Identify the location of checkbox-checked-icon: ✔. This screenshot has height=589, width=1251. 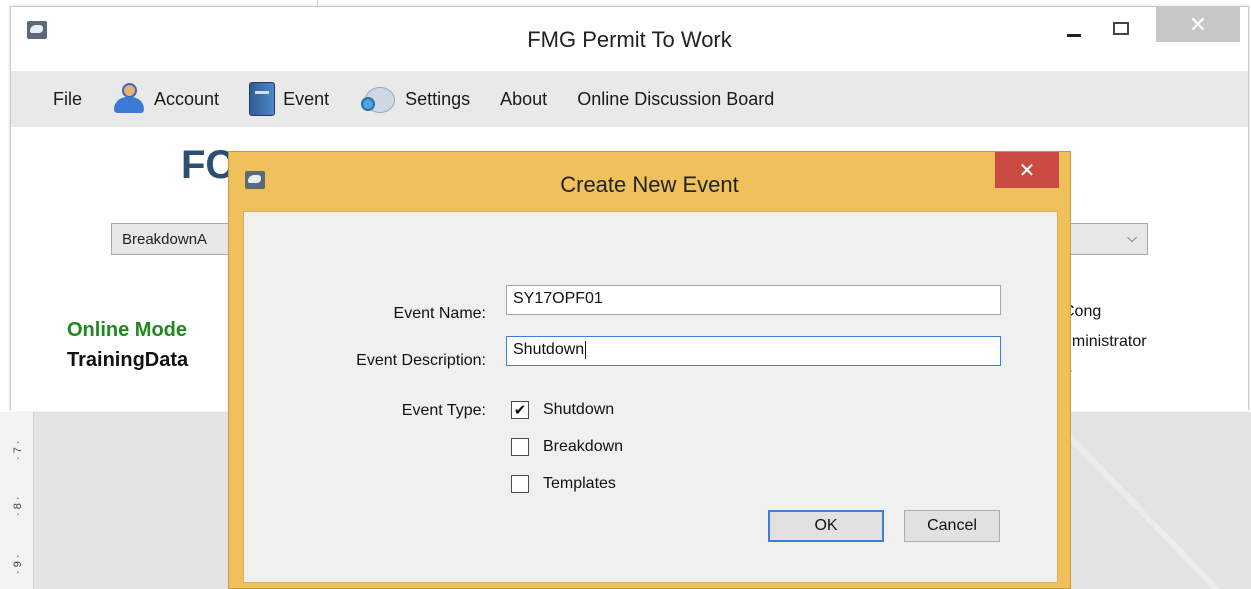
(520, 410).